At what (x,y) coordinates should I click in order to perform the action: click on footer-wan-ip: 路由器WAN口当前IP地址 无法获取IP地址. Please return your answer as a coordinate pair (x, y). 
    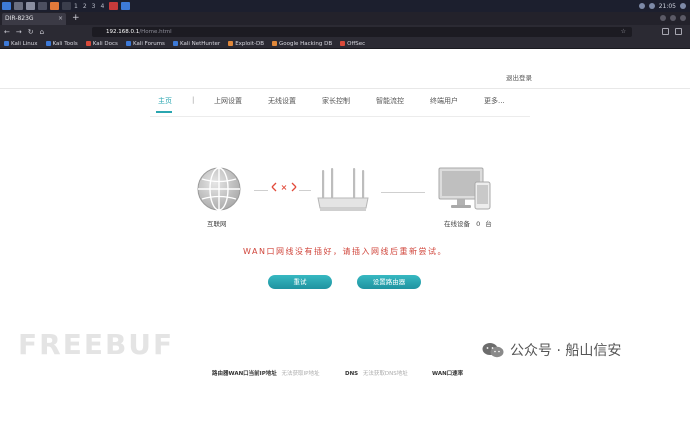
    Looking at the image, I should click on (265, 373).